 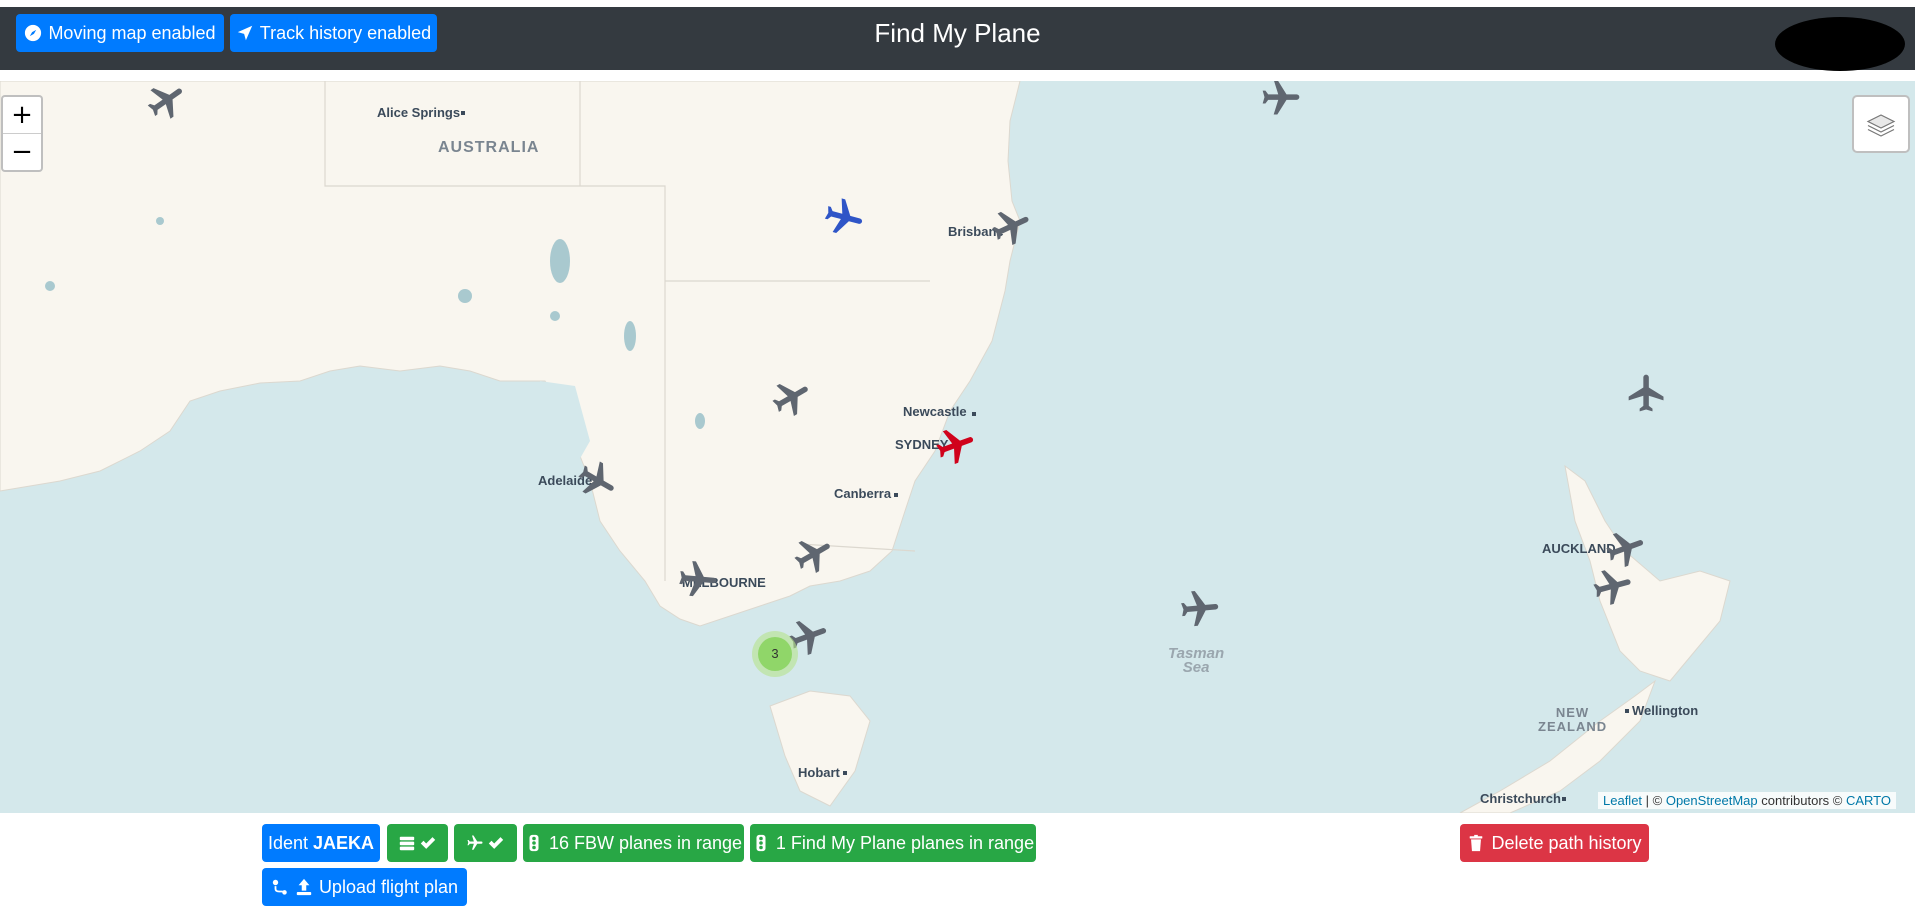 I want to click on trash-icon, so click(x=1476, y=843).